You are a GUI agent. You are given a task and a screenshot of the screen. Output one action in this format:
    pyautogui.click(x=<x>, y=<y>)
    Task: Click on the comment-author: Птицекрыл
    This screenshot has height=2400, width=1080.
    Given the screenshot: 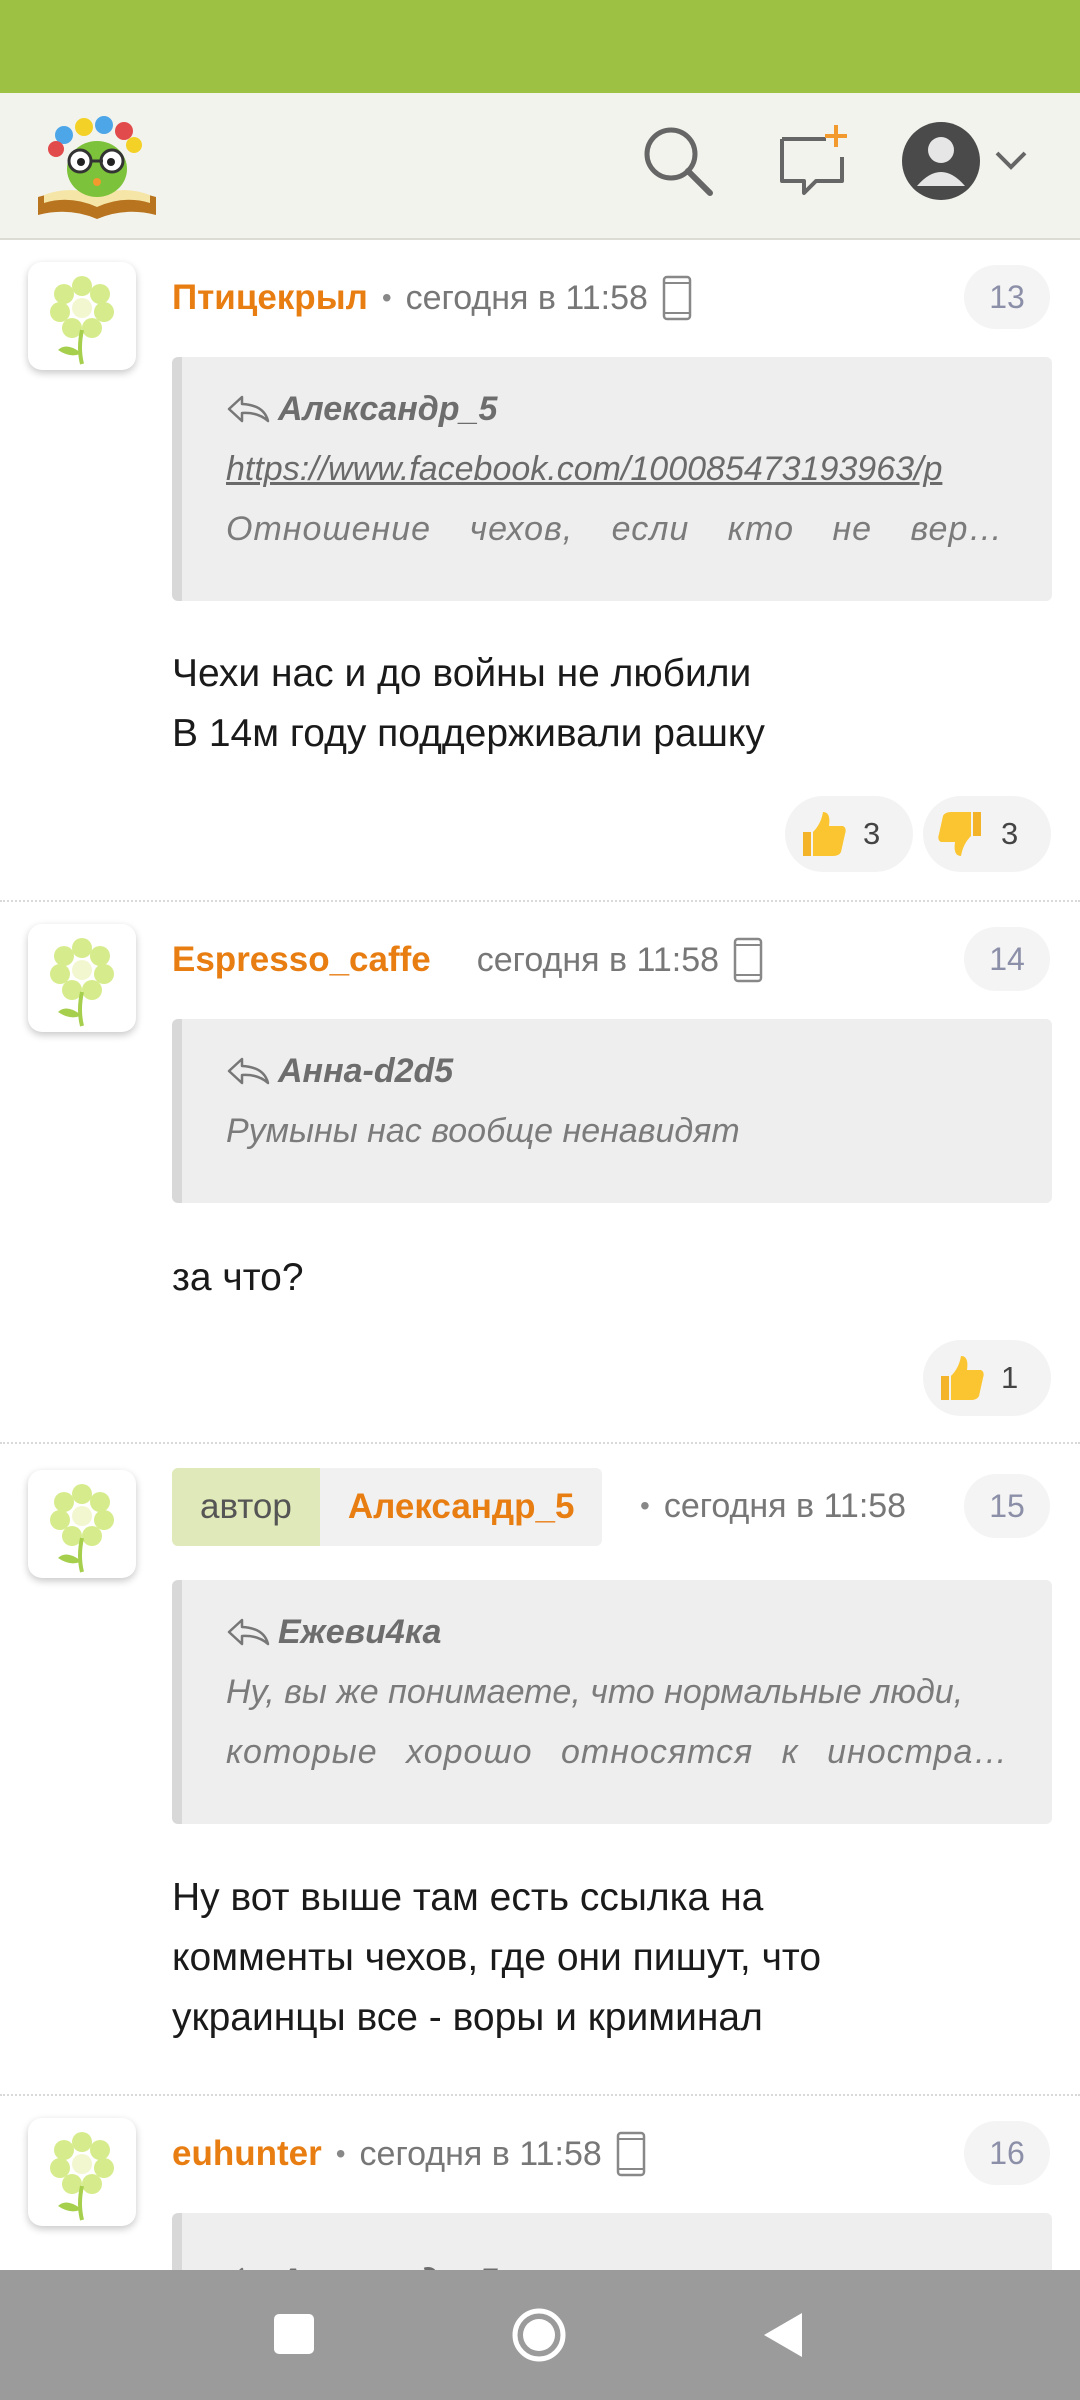 What is the action you would take?
    pyautogui.click(x=270, y=298)
    